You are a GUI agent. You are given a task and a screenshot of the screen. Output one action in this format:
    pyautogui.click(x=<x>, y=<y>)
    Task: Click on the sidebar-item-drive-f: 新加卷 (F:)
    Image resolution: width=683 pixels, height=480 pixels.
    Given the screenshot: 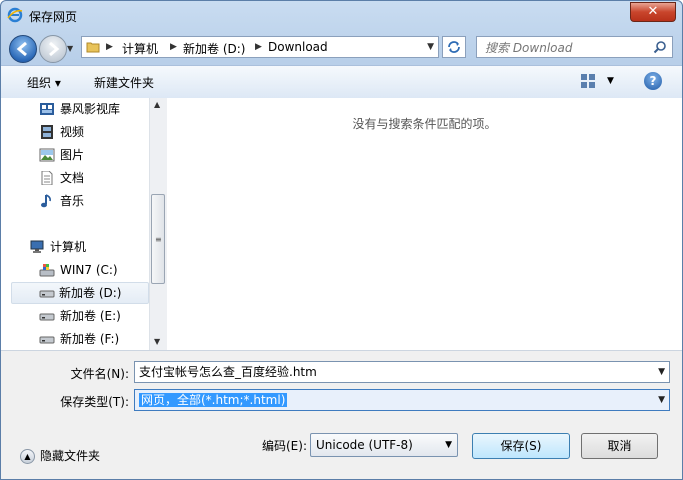 What is the action you would take?
    pyautogui.click(x=92, y=339)
    